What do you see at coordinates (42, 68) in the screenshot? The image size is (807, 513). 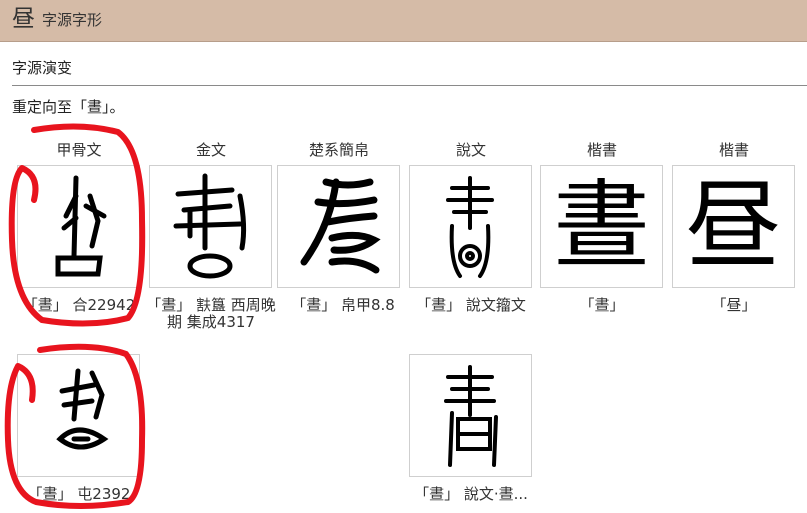 I see `section-title: 字源演变` at bounding box center [42, 68].